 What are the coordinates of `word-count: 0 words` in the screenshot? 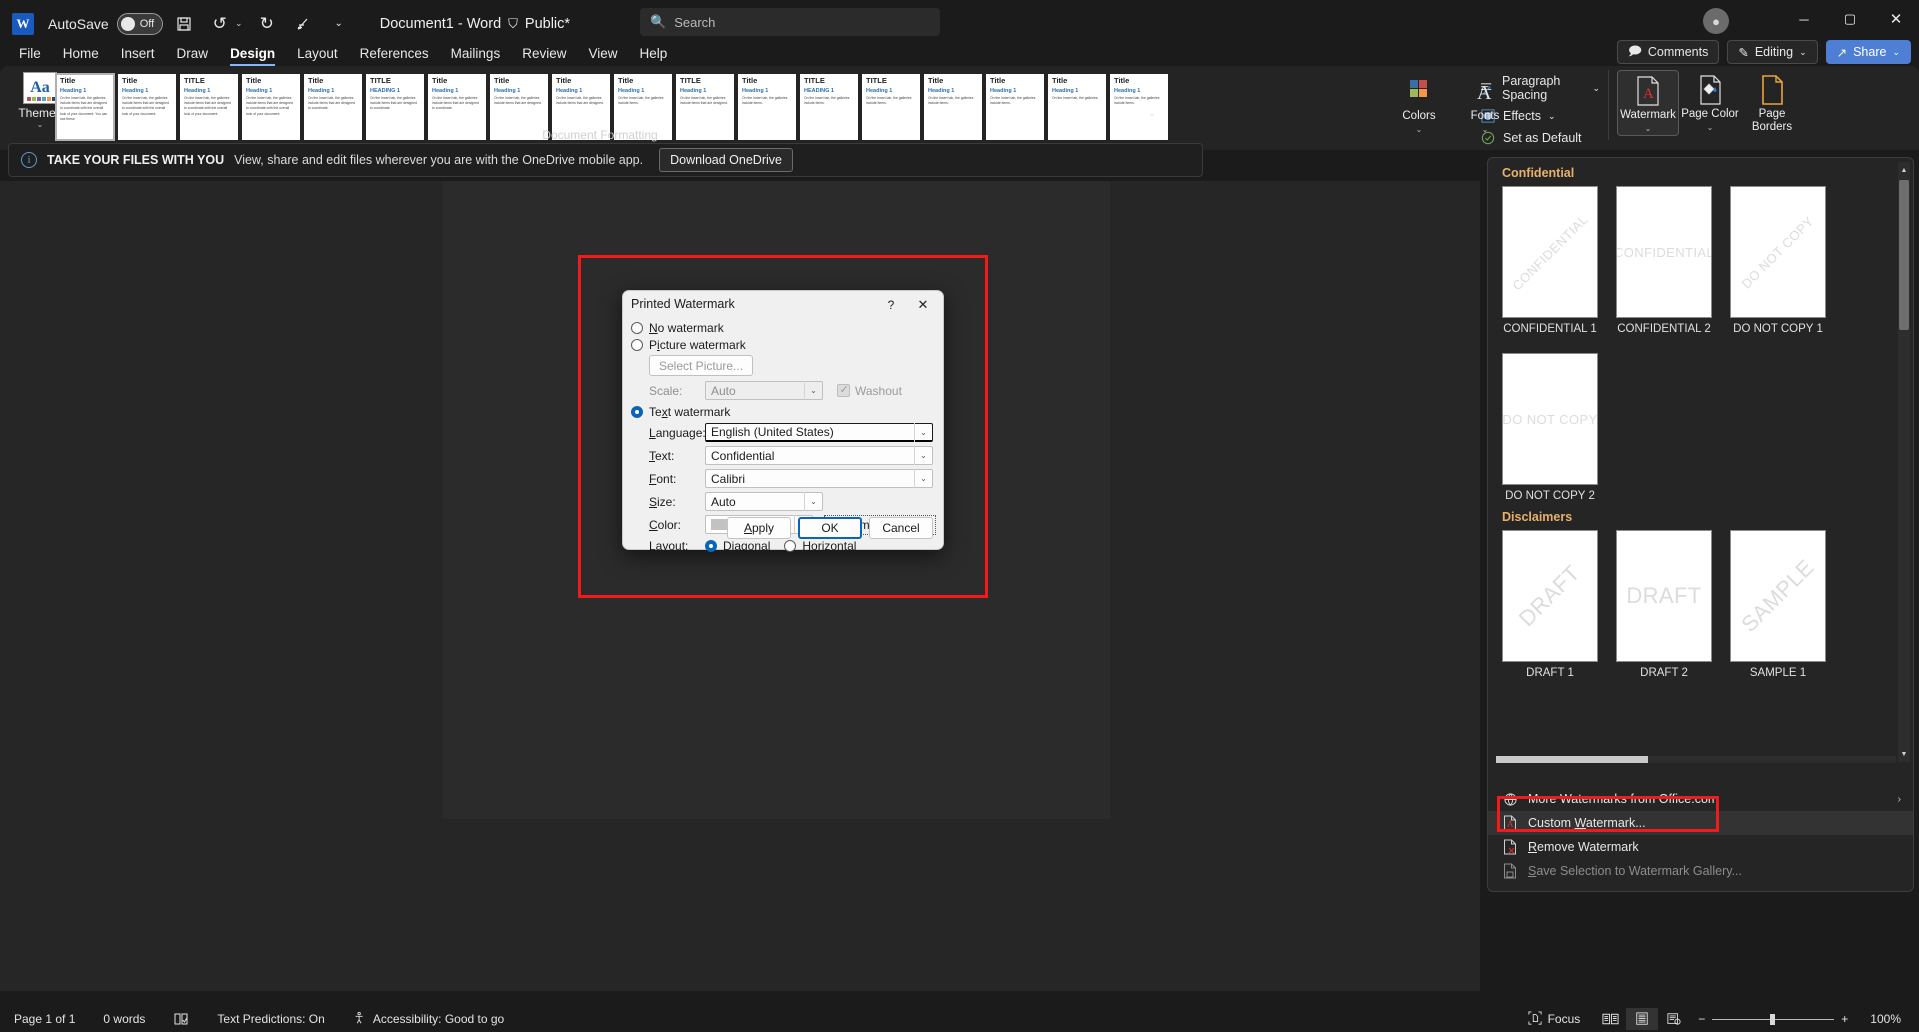 It's located at (124, 1019).